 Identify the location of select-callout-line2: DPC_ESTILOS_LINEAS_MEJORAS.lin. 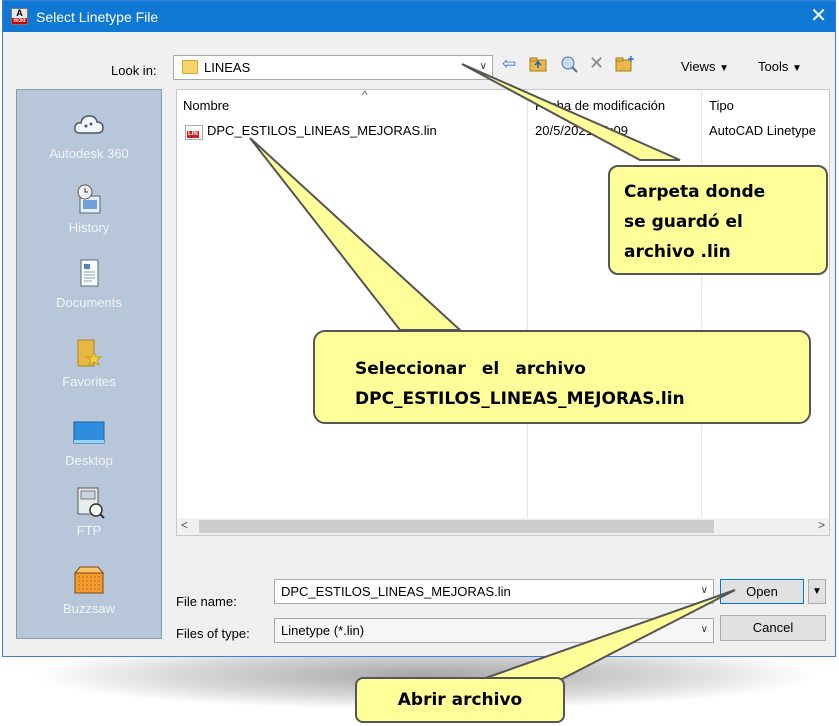
(520, 399).